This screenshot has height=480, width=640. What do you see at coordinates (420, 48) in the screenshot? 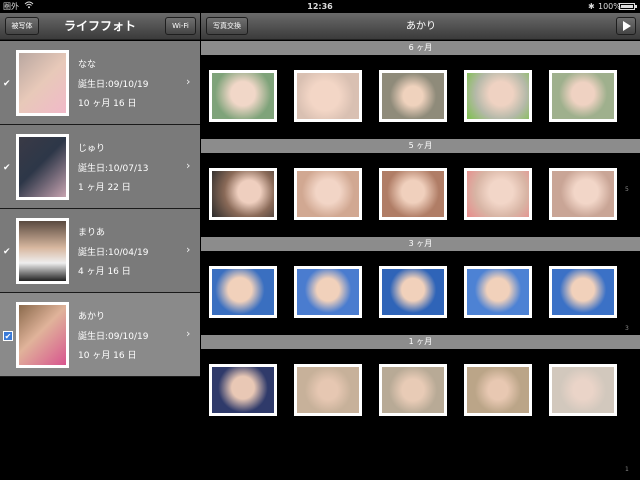
I see `section-header: 6 ヶ月` at bounding box center [420, 48].